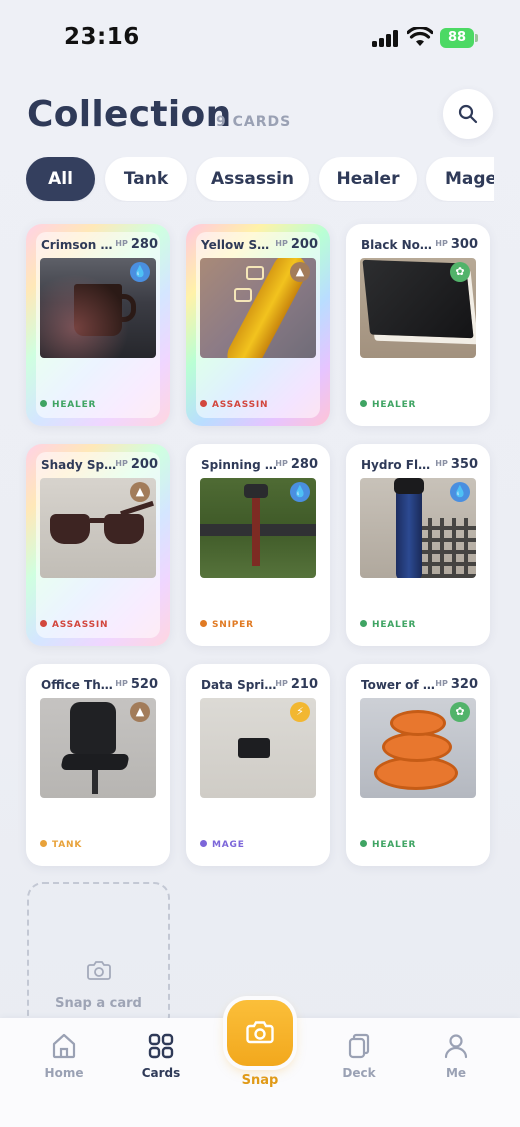  What do you see at coordinates (129, 114) in the screenshot?
I see `page-title: Collection` at bounding box center [129, 114].